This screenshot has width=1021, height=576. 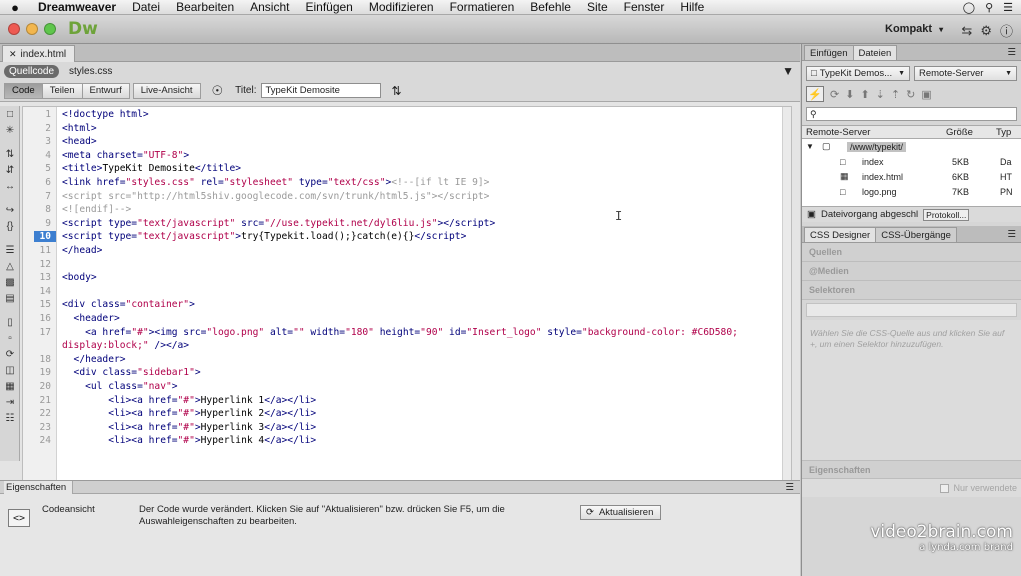 I want to click on remove-comment-icon: ▫, so click(x=10, y=338).